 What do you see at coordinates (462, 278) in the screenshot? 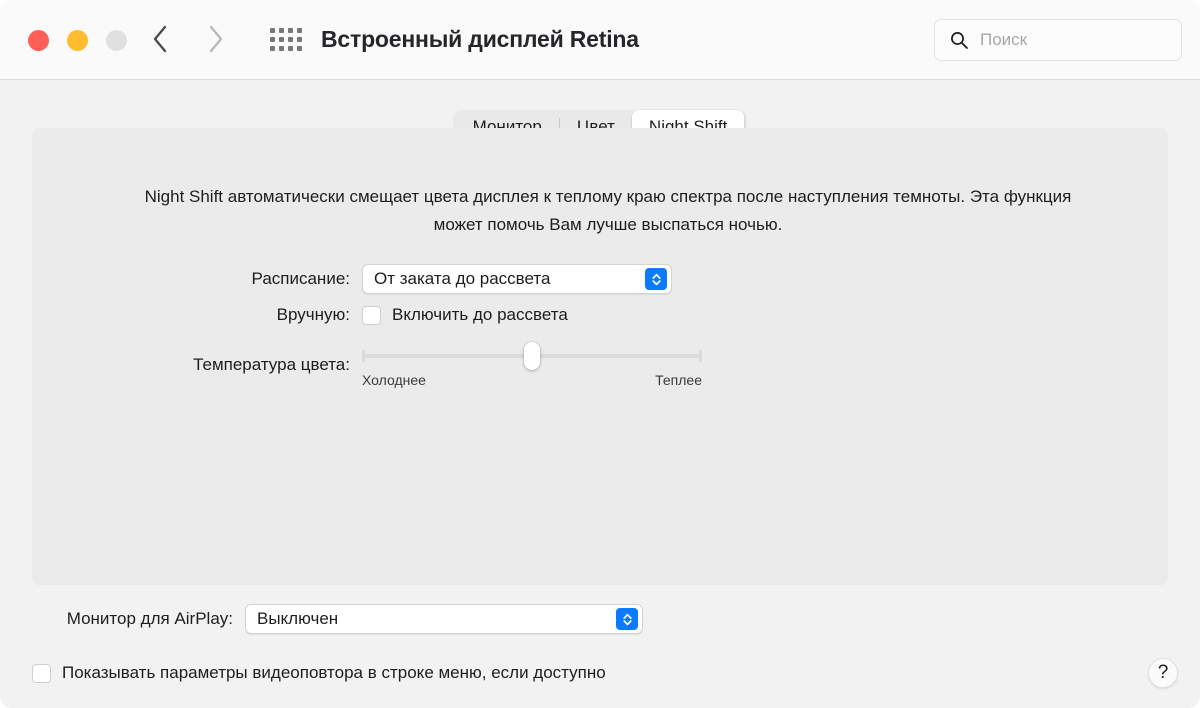
I see `schedule-value: От заката до рассвета` at bounding box center [462, 278].